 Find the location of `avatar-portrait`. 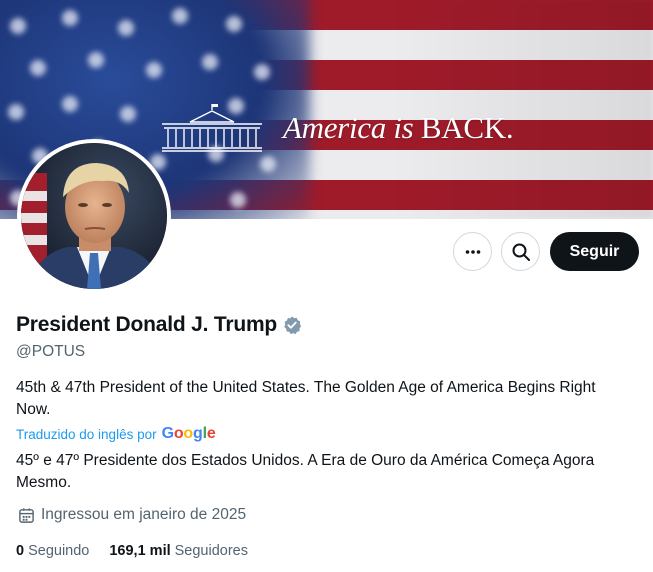

avatar-portrait is located at coordinates (94, 216).